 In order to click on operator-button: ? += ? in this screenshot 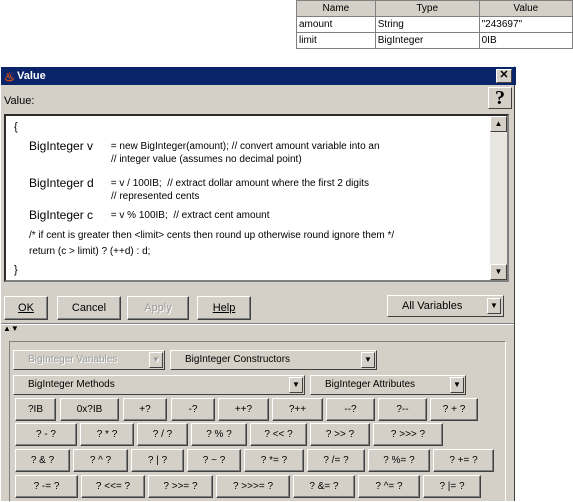, I will do `click(463, 460)`.